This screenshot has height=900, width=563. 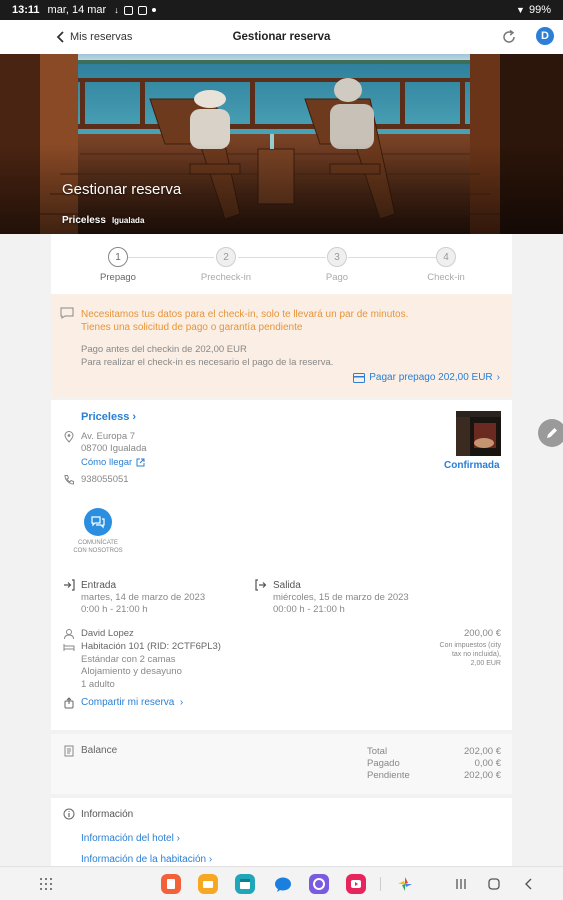 I want to click on room-id: Habitación 101 (RID: 2CTF6PL3), so click(x=151, y=646).